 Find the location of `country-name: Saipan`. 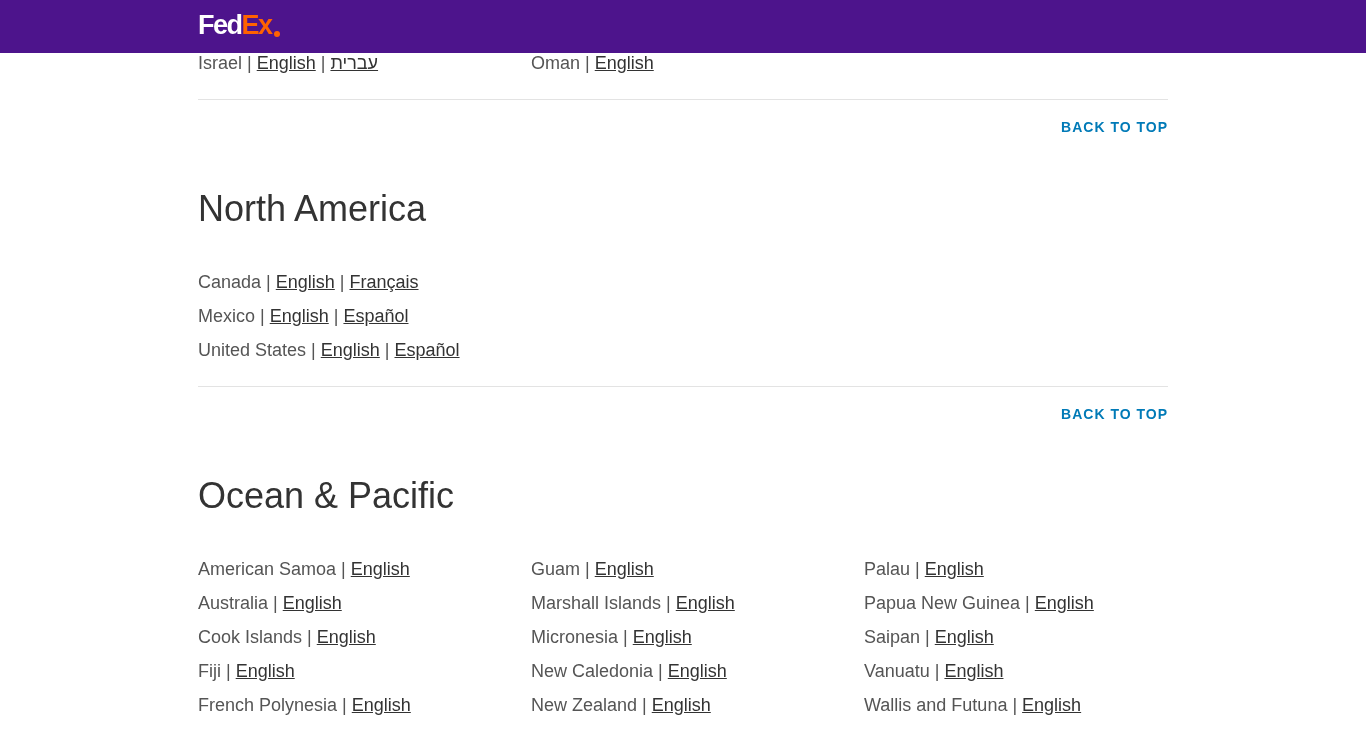

country-name: Saipan is located at coordinates (892, 637).